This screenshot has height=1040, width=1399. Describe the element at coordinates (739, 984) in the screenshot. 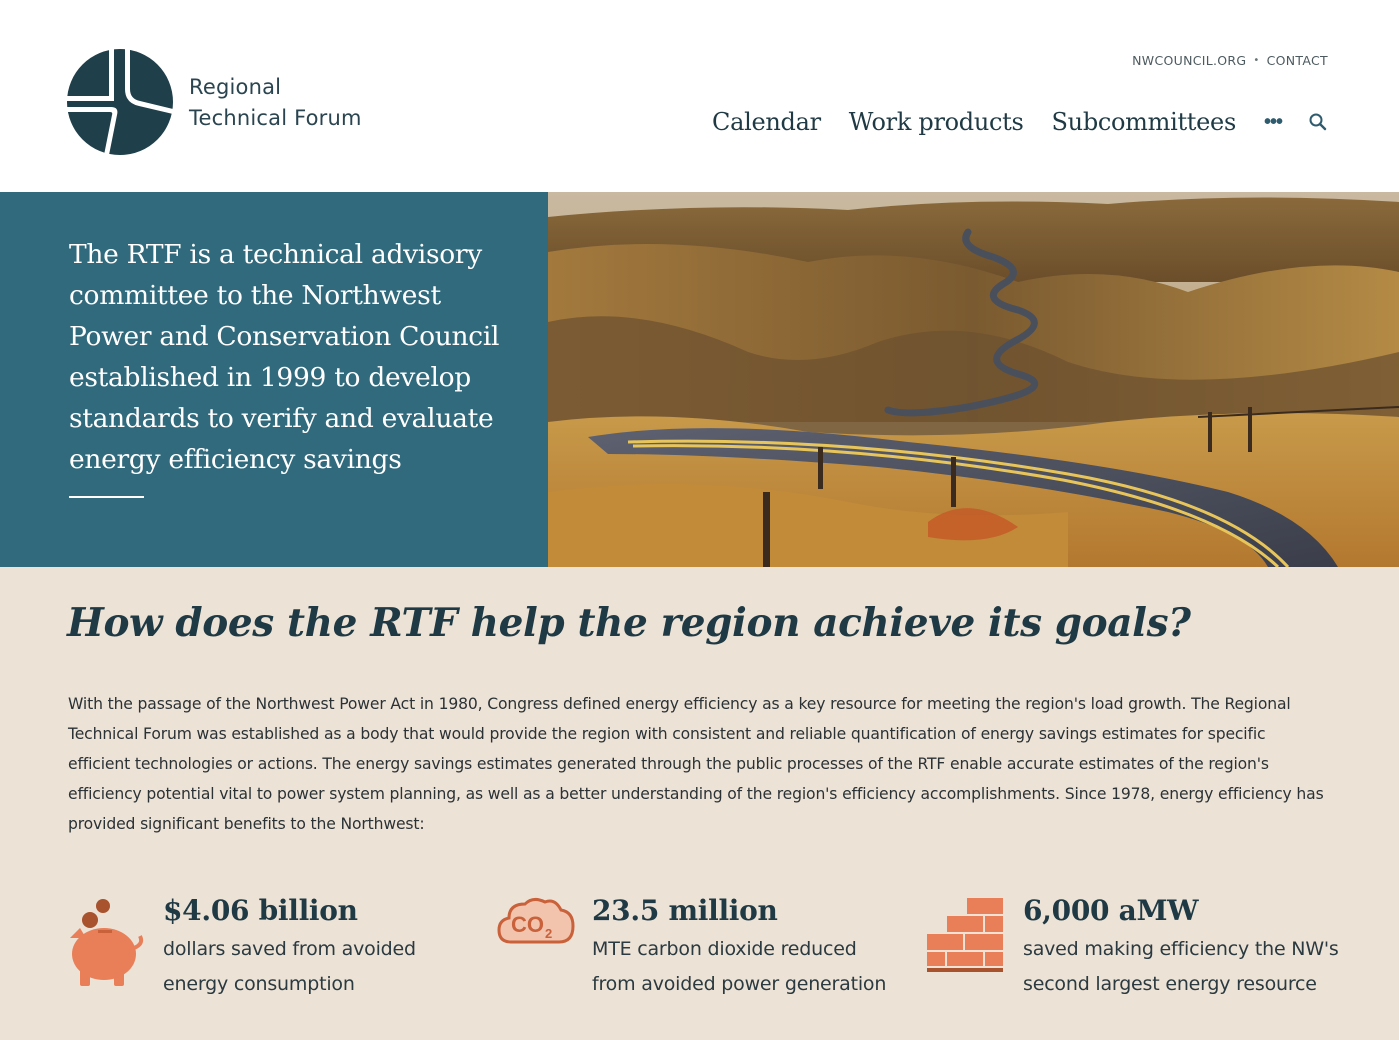

I see `stat-carbon-line2: from avoided power generation` at that location.